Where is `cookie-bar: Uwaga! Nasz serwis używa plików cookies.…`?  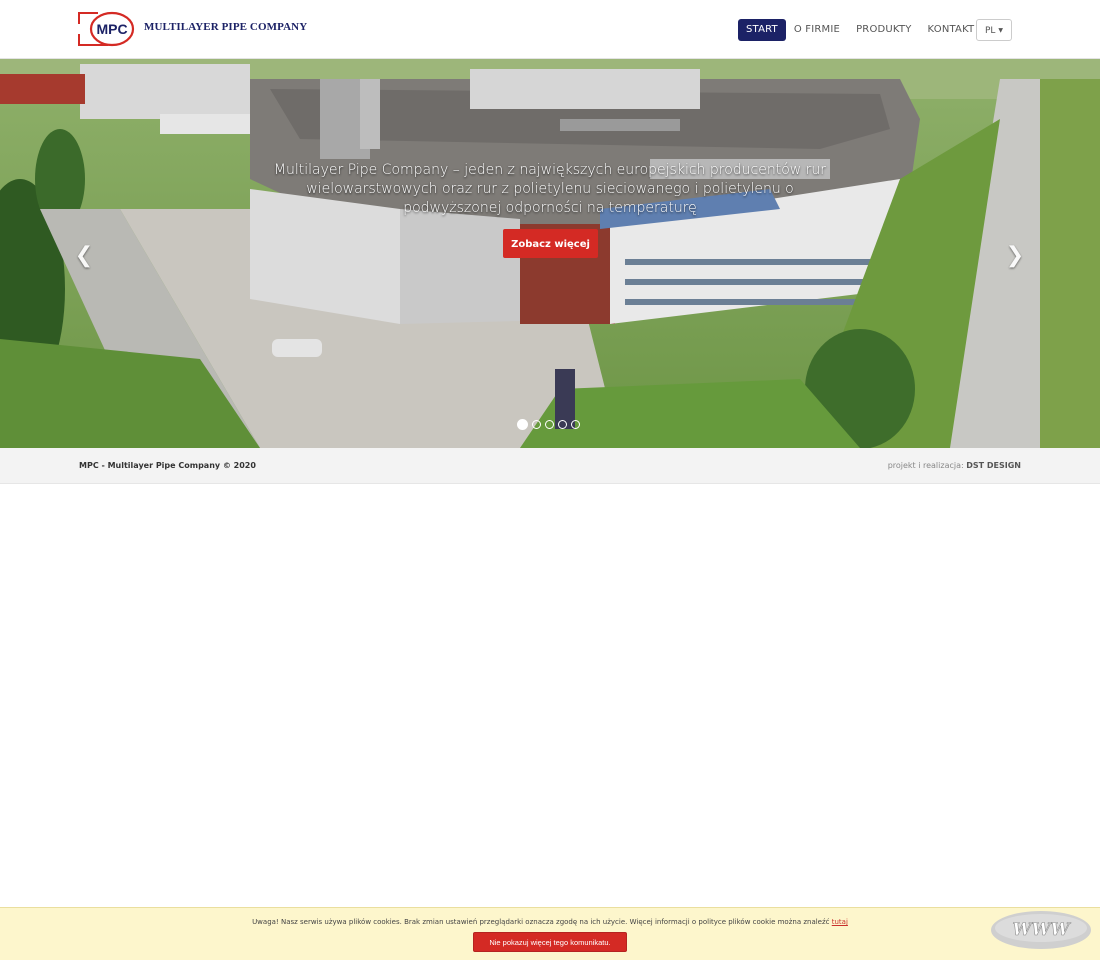
cookie-bar: Uwaga! Nasz serwis używa plików cookies.… is located at coordinates (550, 933).